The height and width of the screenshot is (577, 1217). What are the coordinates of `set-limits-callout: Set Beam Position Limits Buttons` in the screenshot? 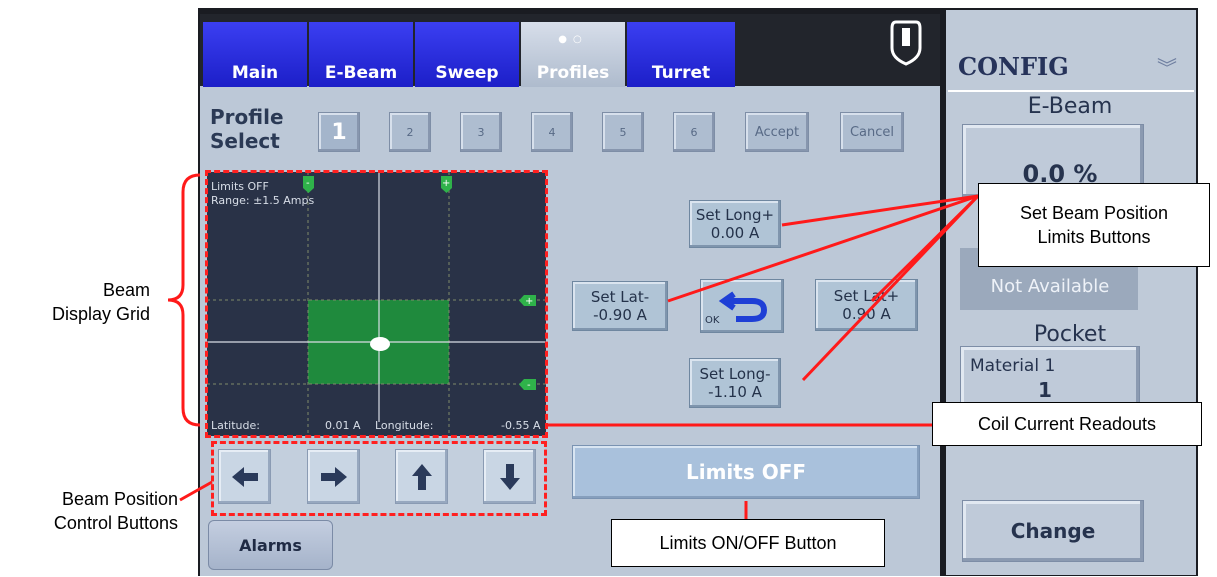 It's located at (1094, 225).